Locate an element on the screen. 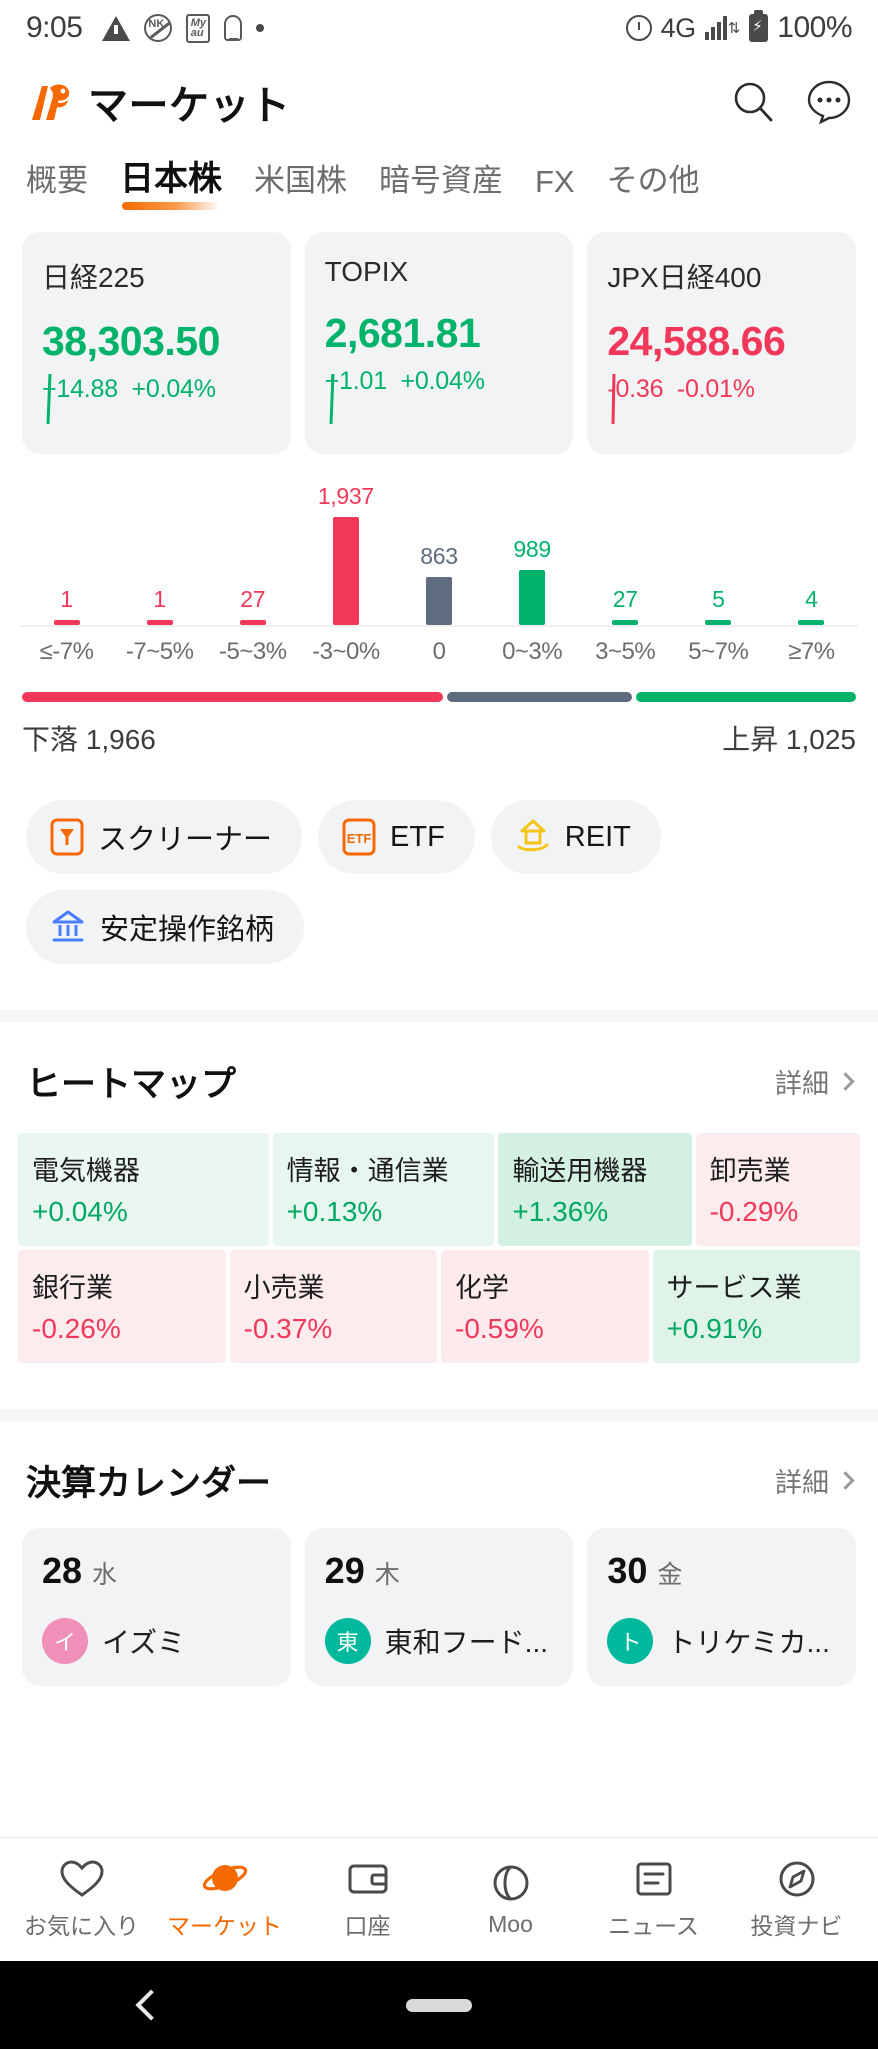  index-name: JPX日経400 is located at coordinates (684, 277).